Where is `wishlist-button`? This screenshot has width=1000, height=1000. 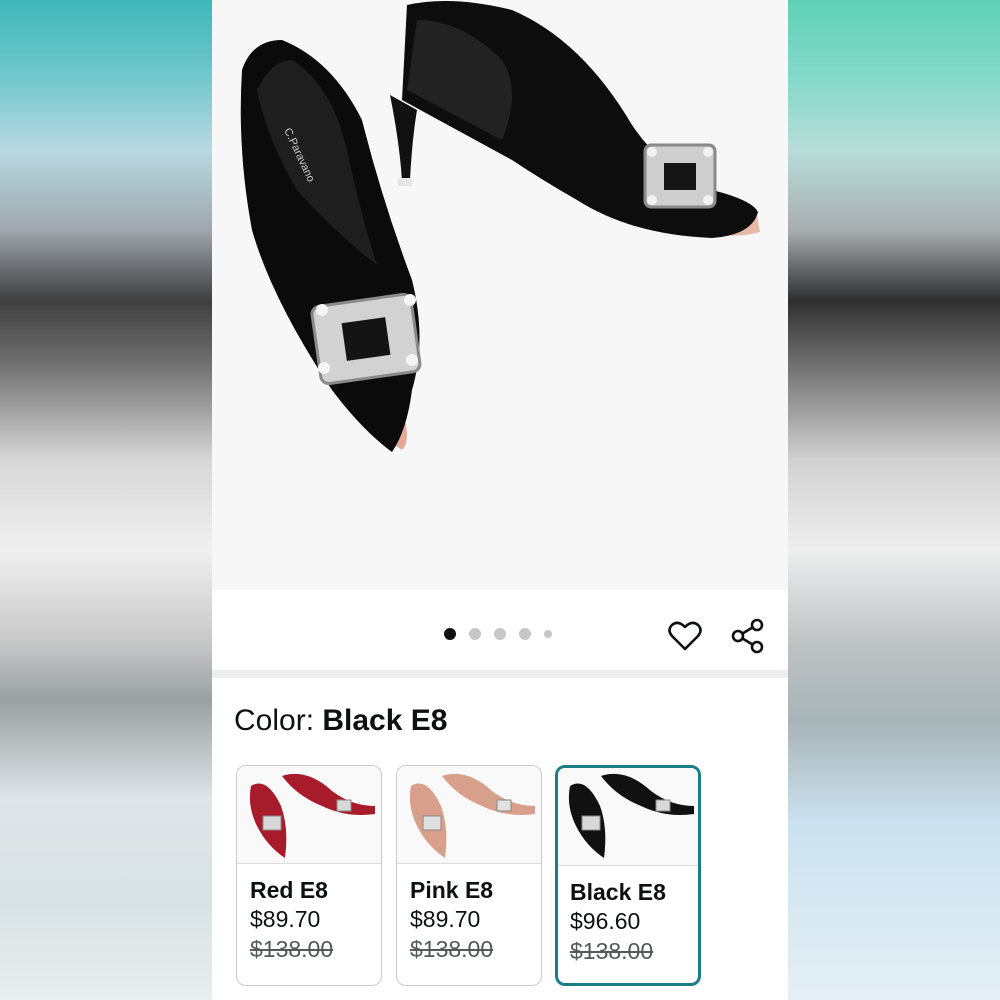
wishlist-button is located at coordinates (685, 636).